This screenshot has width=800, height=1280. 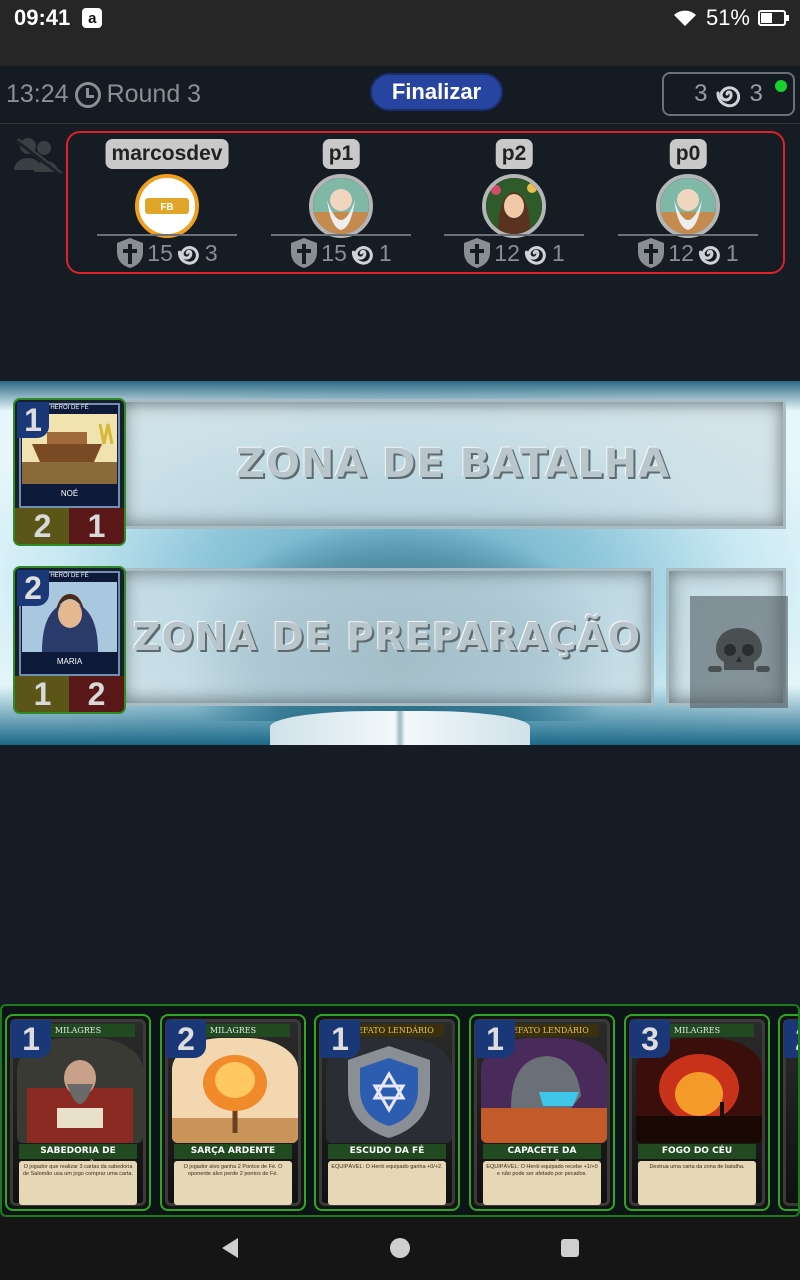 I want to click on player-stats: 15 1, so click(x=341, y=253).